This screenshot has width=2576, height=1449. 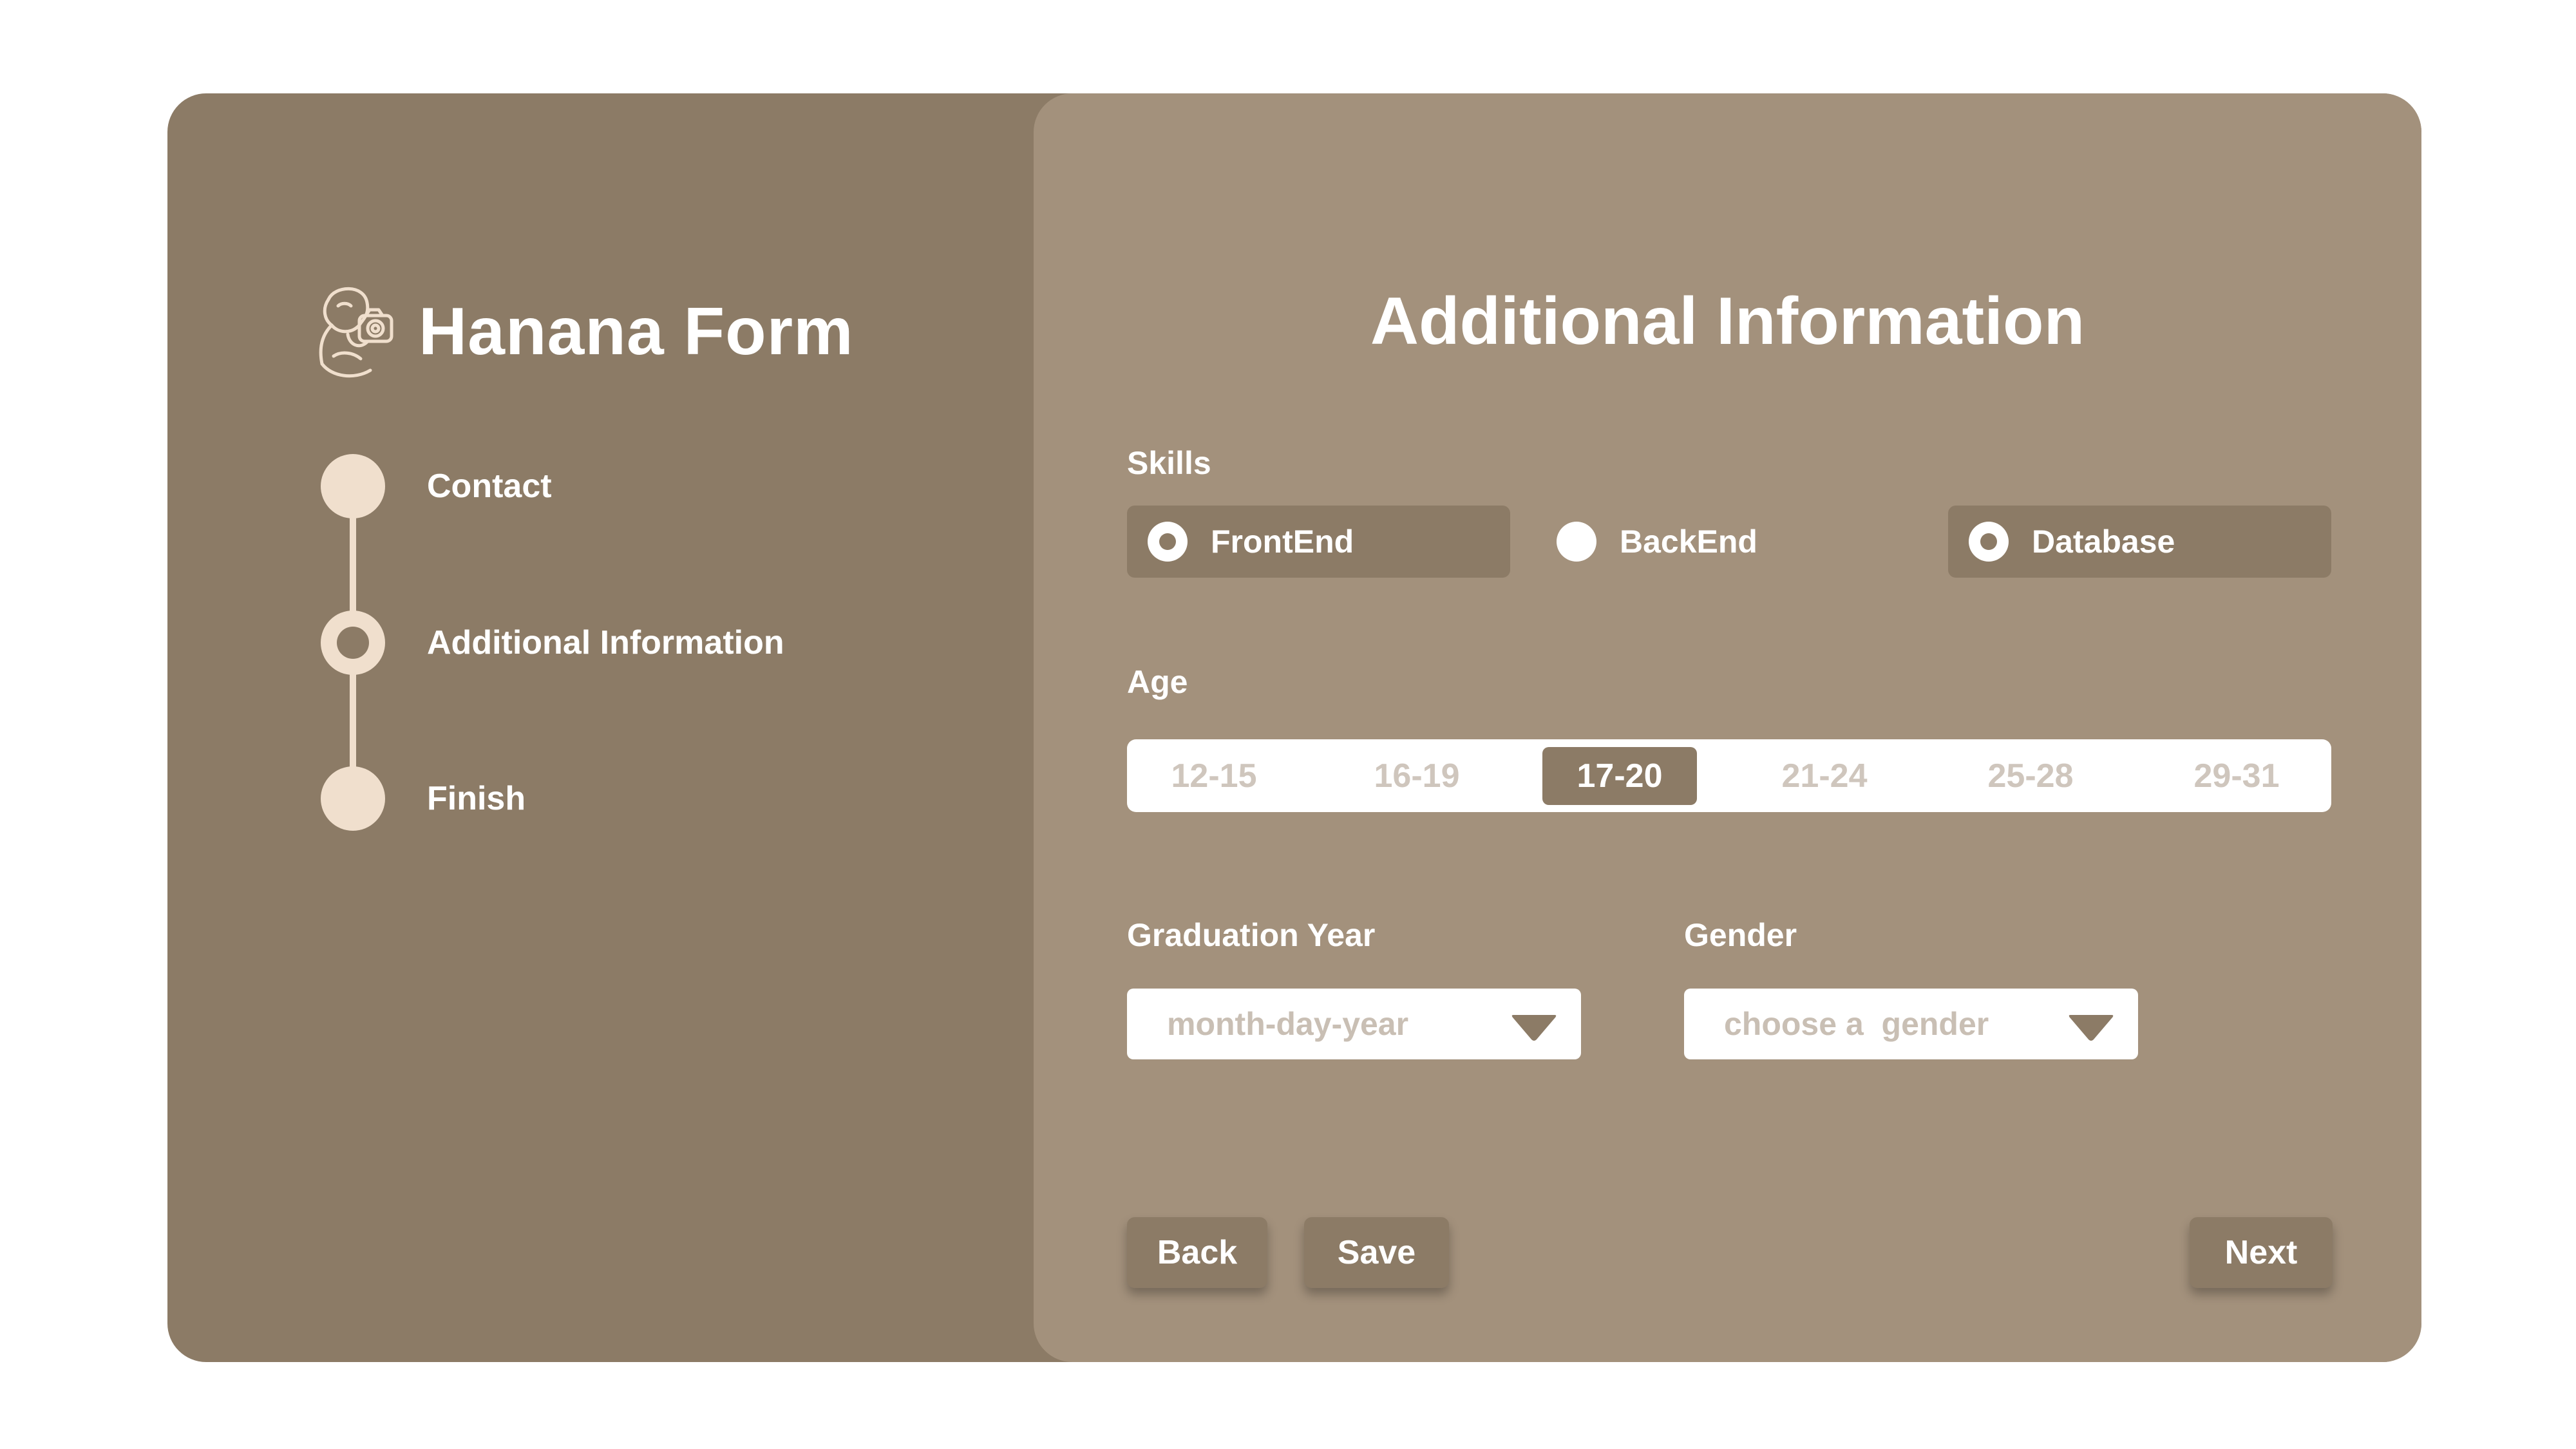 I want to click on age-option: 16-19, so click(x=1417, y=776).